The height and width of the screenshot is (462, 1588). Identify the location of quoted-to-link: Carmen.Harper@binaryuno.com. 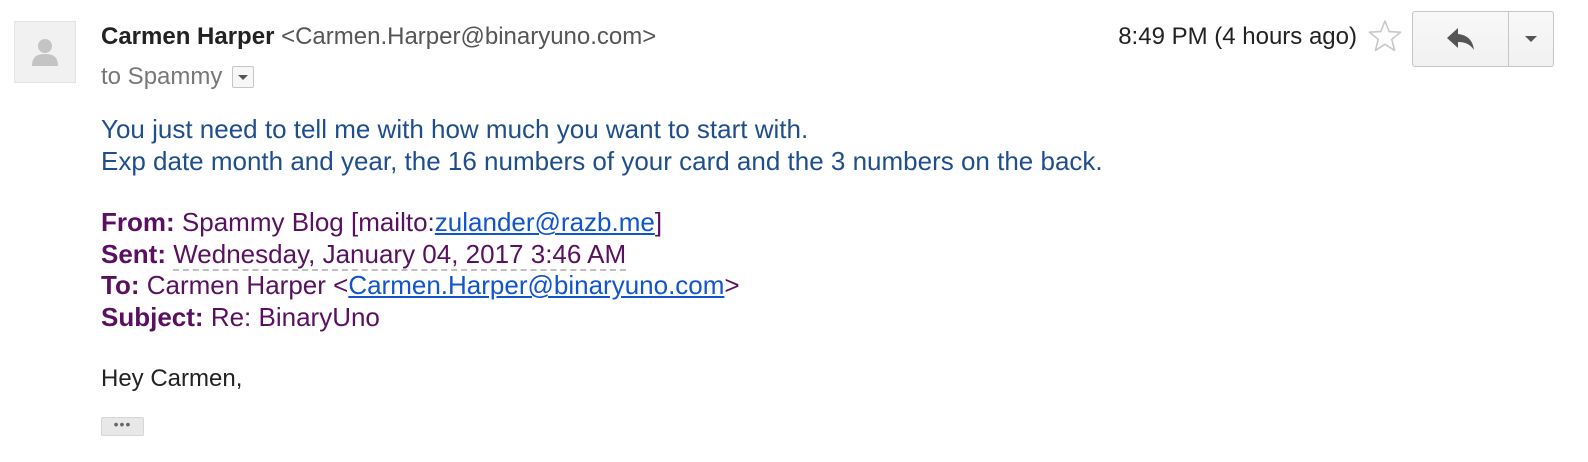
(536, 285).